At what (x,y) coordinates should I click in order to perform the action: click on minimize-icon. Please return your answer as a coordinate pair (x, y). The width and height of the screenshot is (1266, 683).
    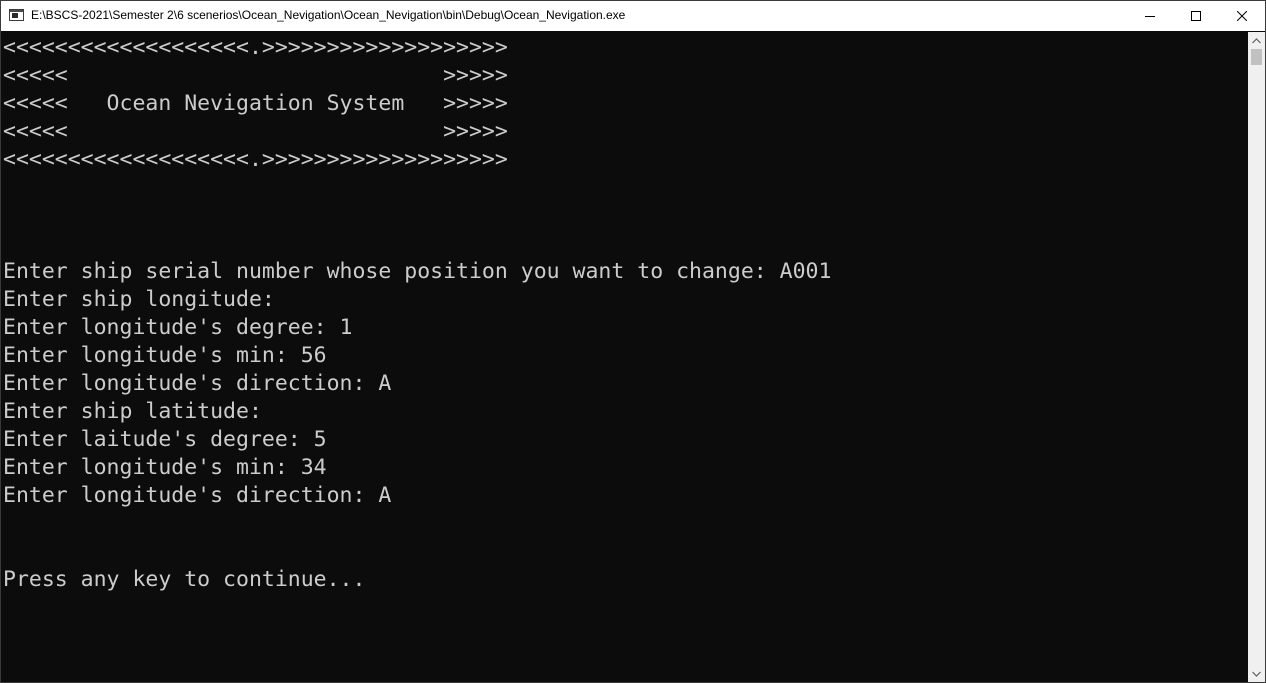
    Looking at the image, I should click on (1150, 16).